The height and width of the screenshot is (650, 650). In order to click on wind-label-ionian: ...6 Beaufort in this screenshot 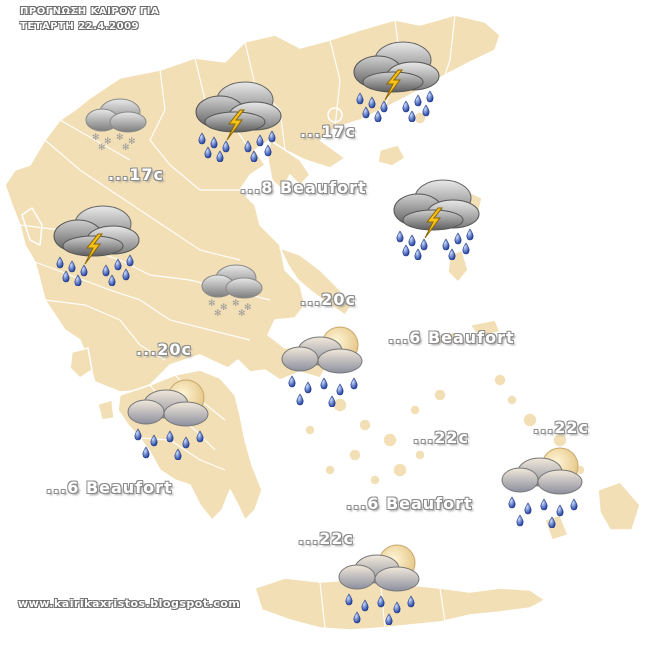, I will do `click(109, 487)`.